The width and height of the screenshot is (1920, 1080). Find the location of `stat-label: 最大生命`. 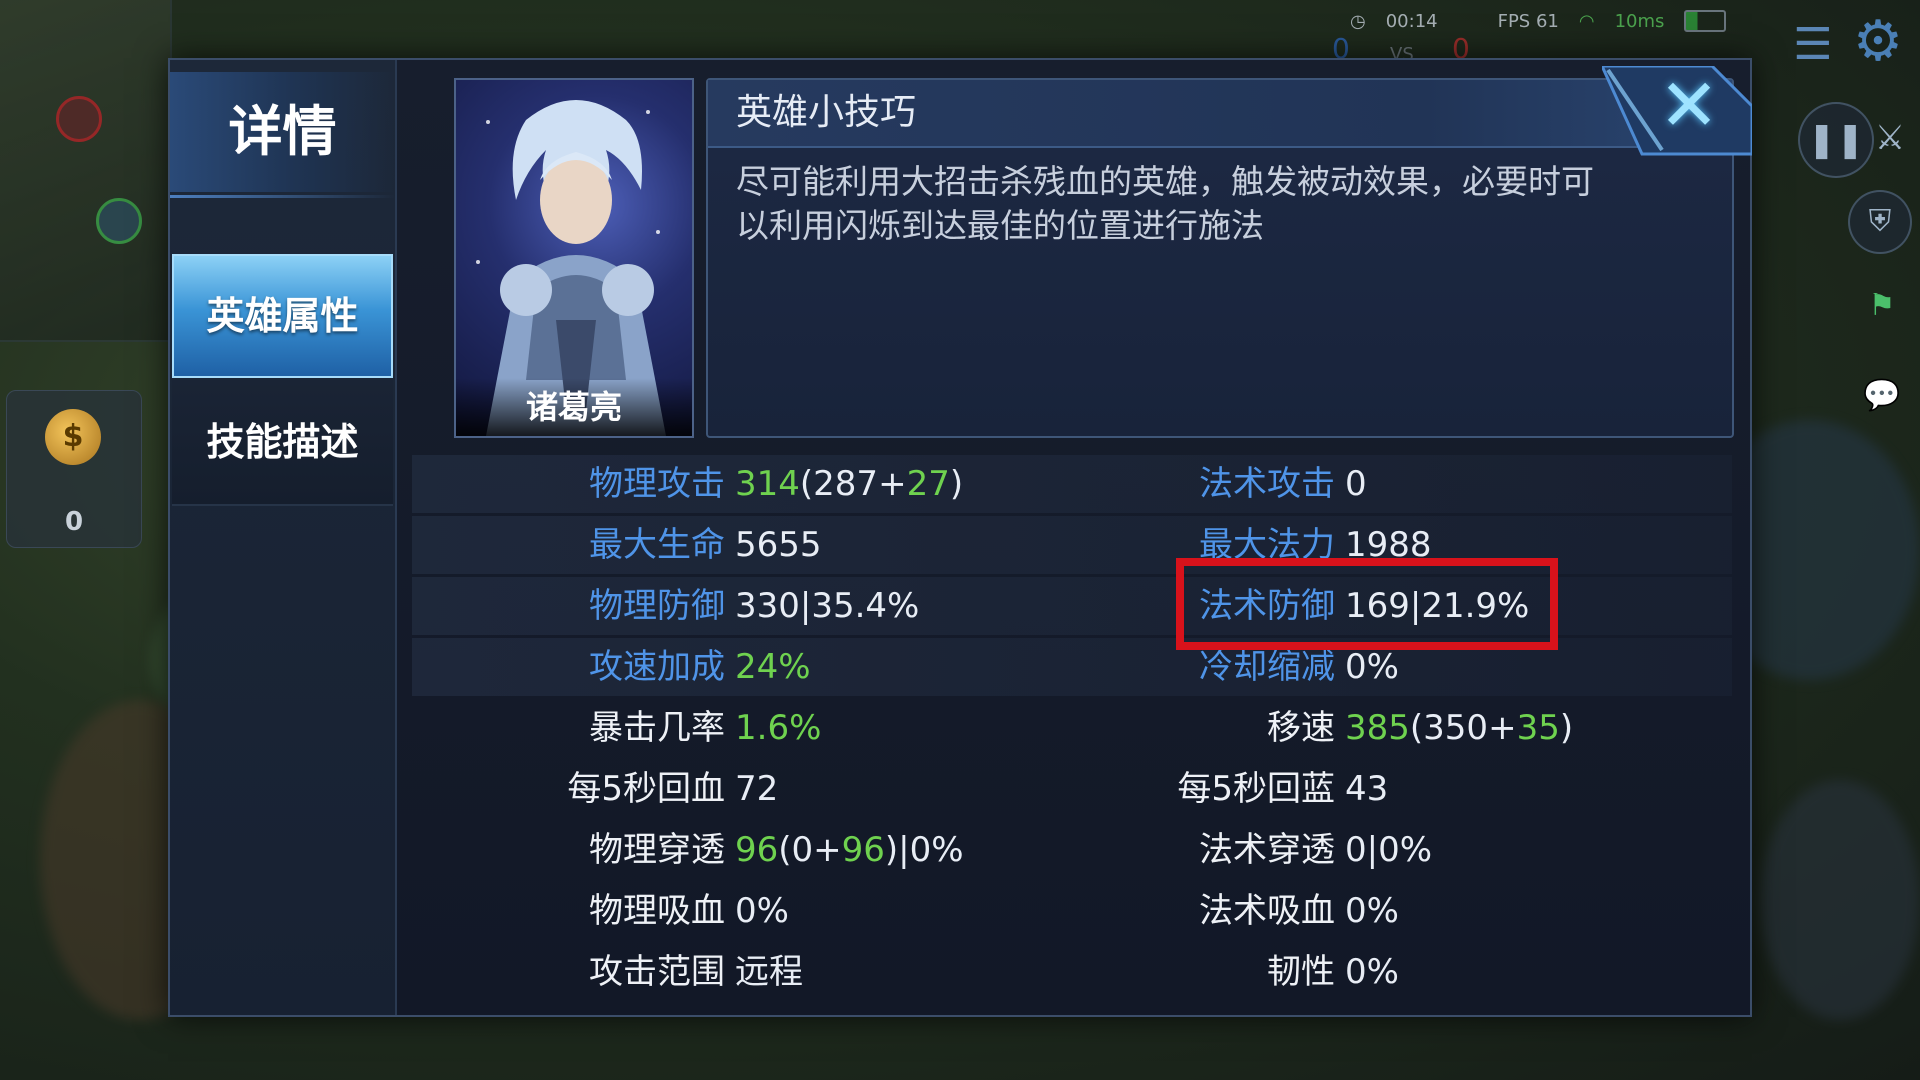

stat-label: 最大生命 is located at coordinates (657, 545).